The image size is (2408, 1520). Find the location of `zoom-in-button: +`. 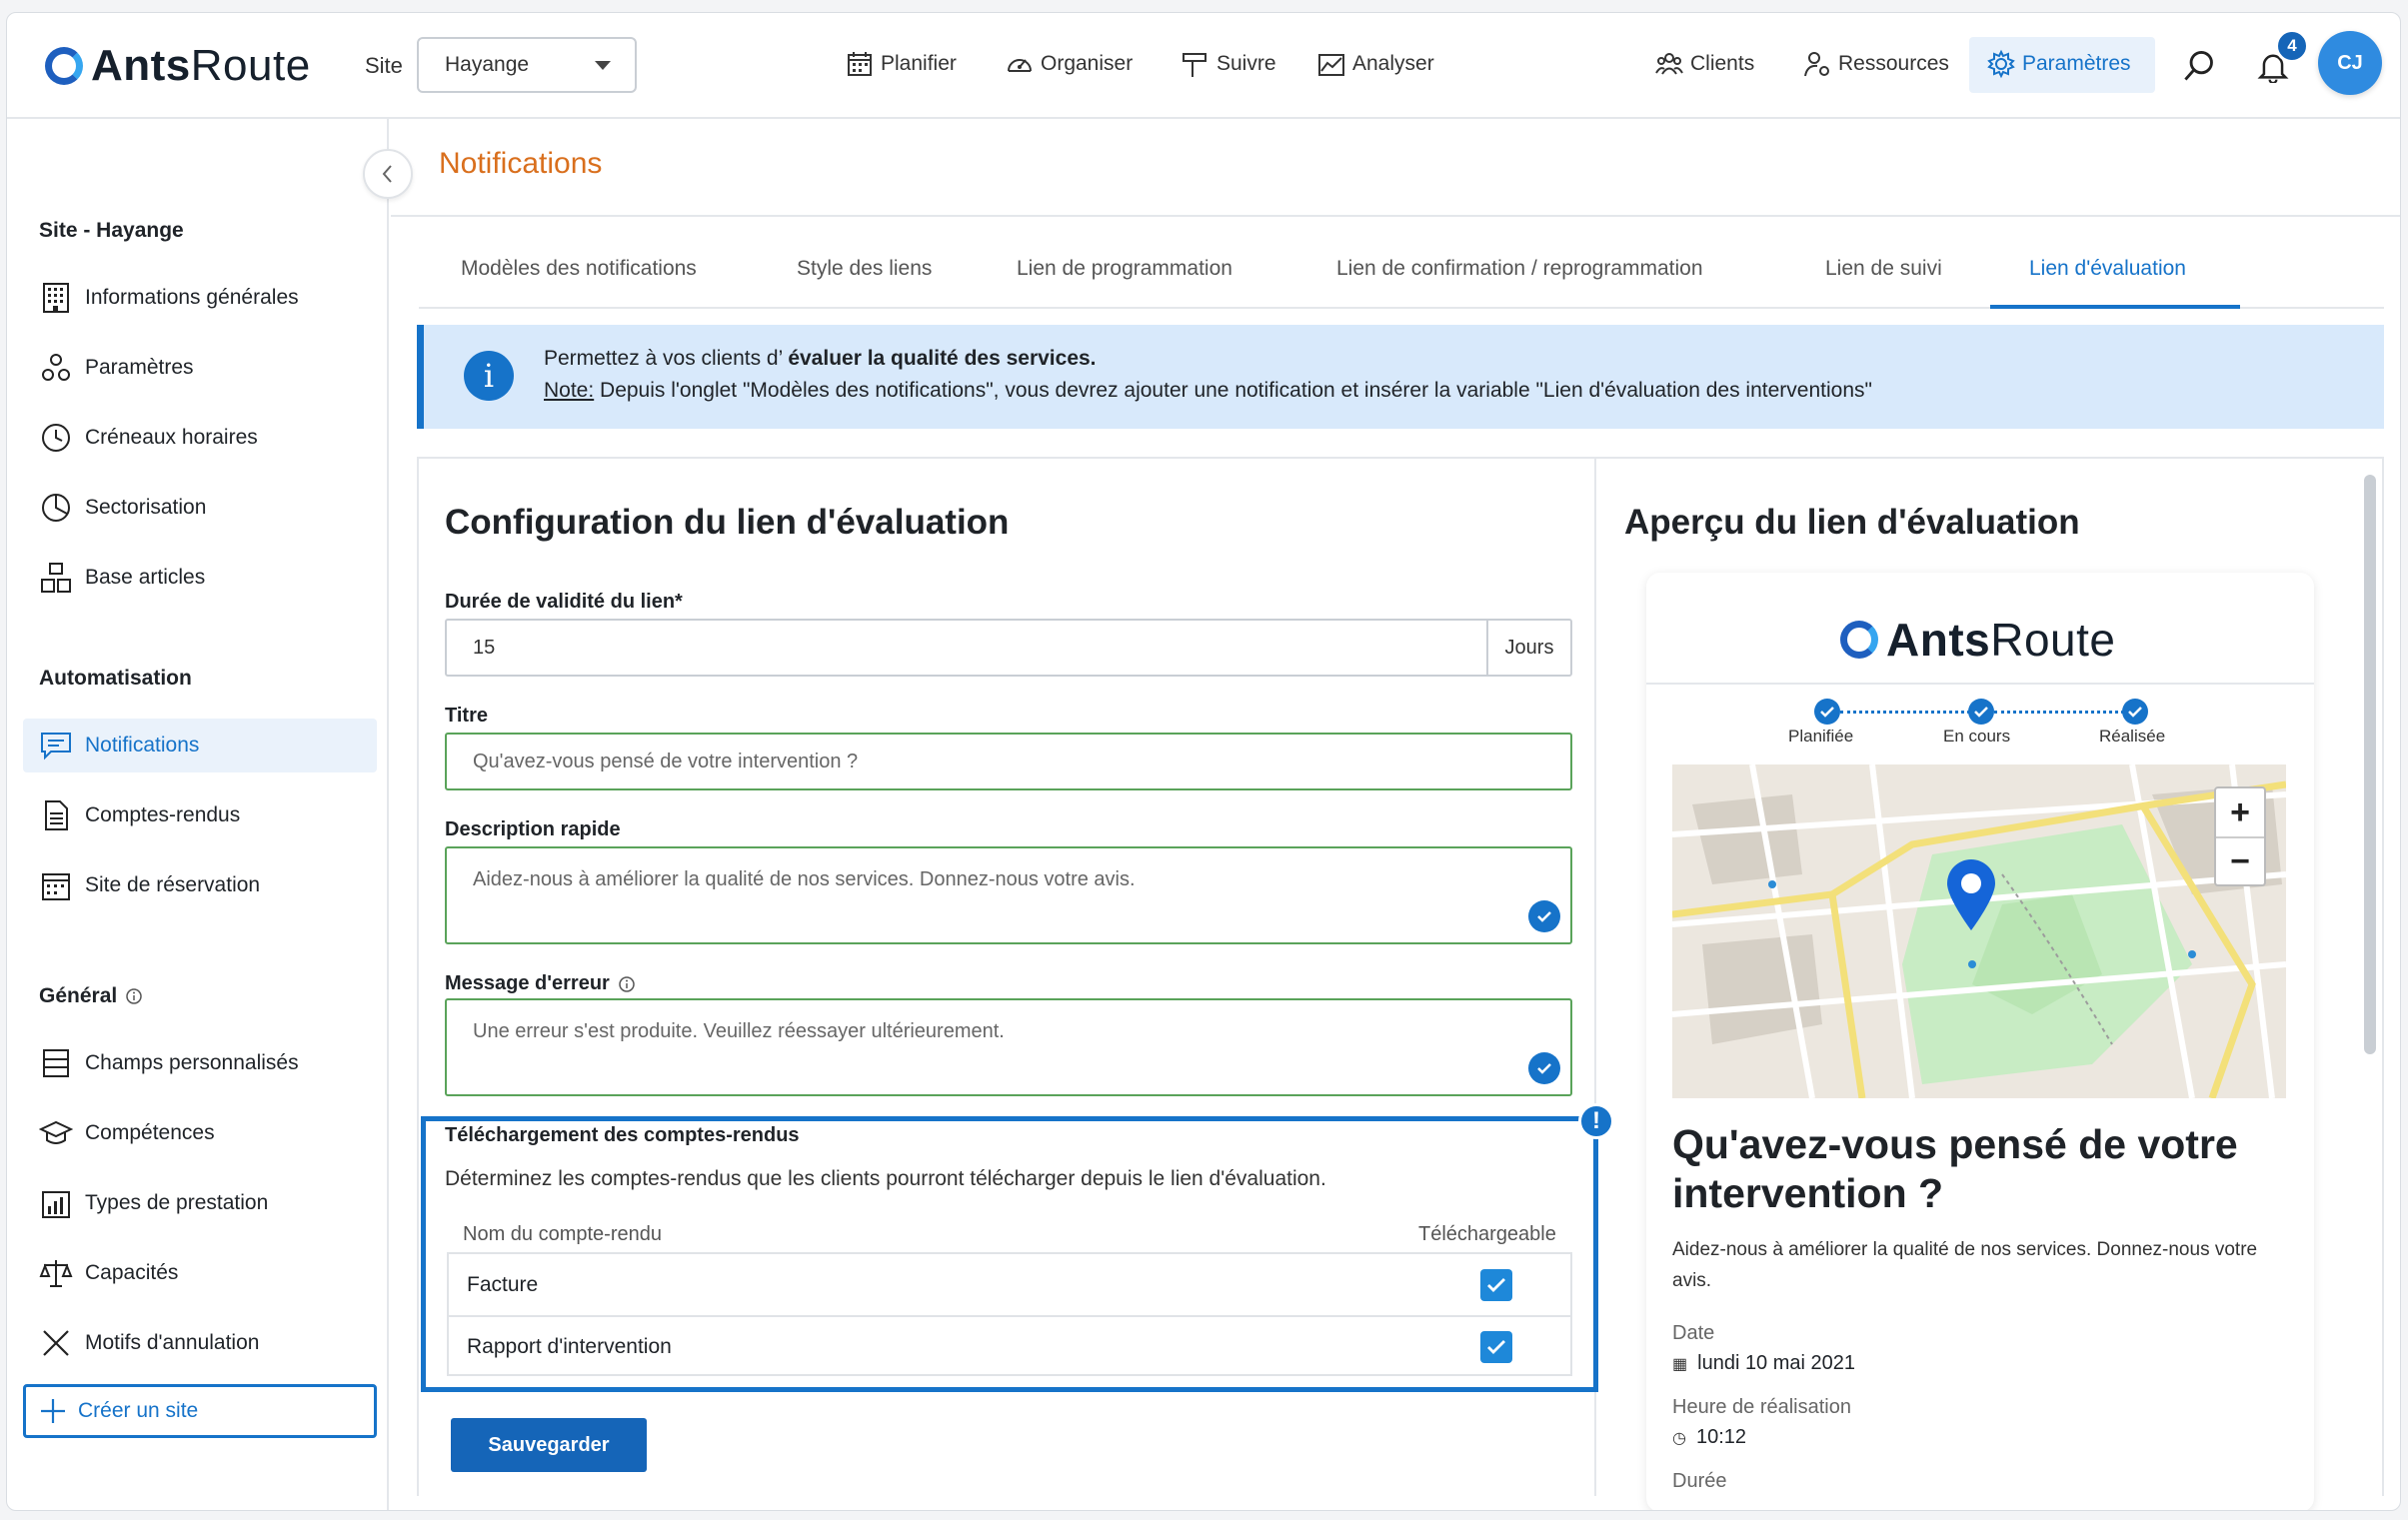

zoom-in-button: + is located at coordinates (2240, 812).